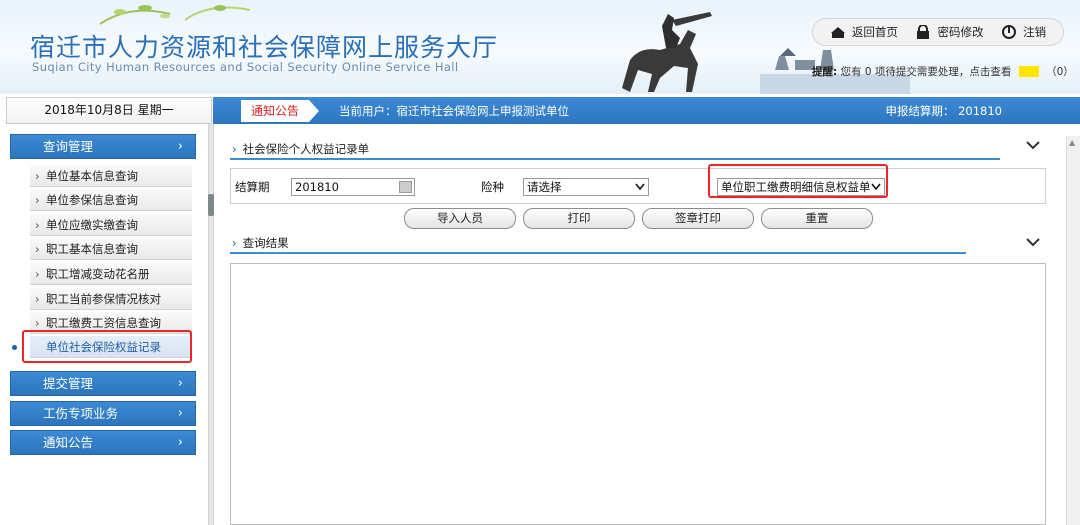 The image size is (1080, 525). What do you see at coordinates (175, 15) in the screenshot?
I see `leaf-decoration-icon` at bounding box center [175, 15].